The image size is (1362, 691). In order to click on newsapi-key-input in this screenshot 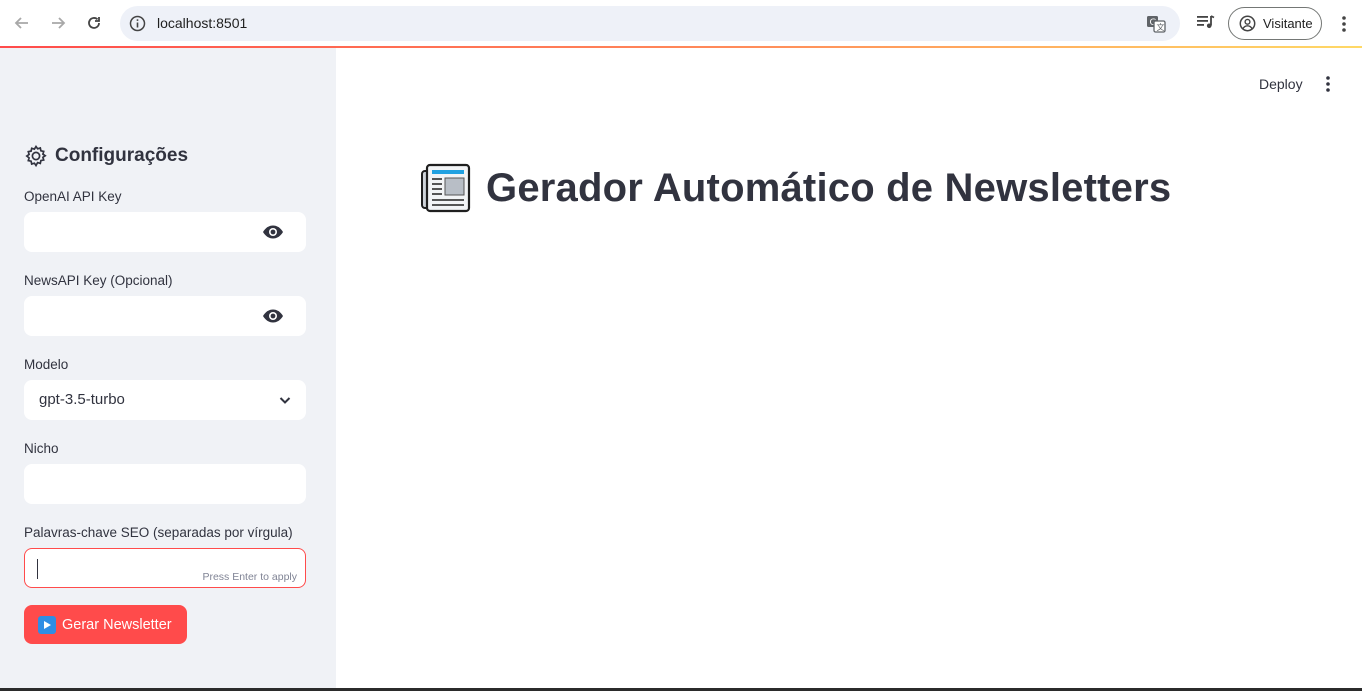, I will do `click(165, 316)`.